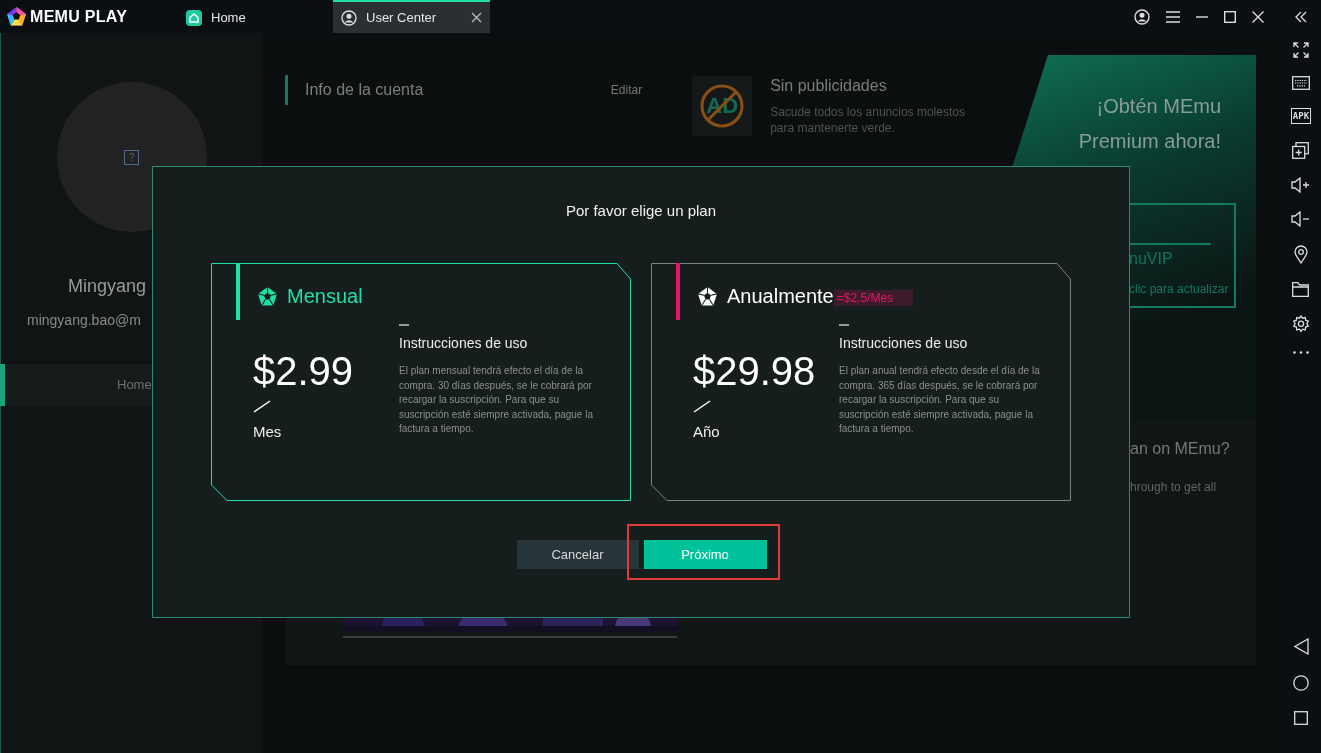 This screenshot has height=753, width=1321. I want to click on panel-title: an on MEmu?, so click(1180, 449).